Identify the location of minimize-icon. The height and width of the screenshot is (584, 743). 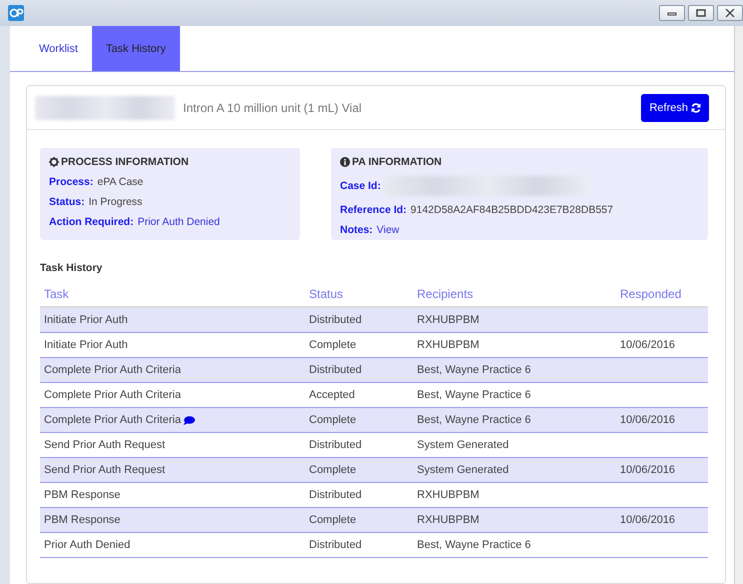
(672, 13).